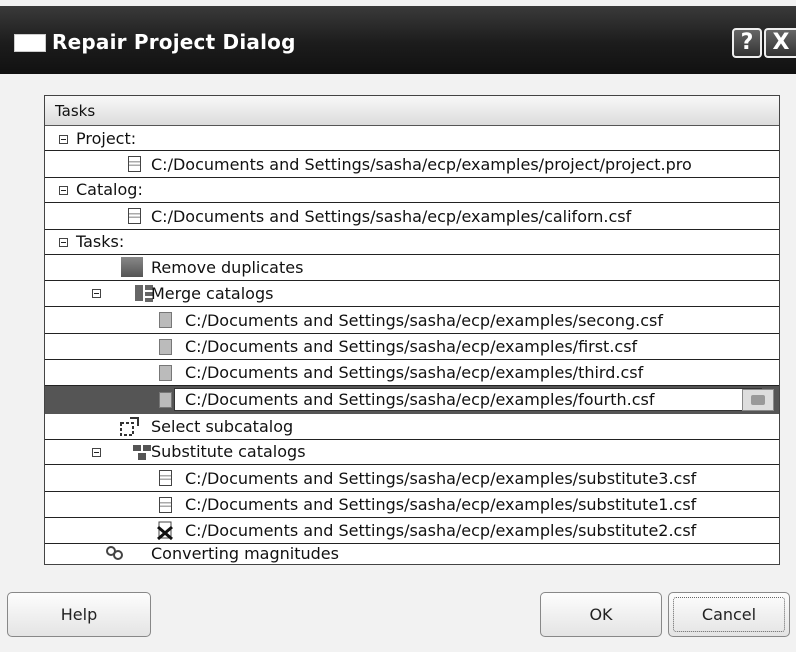 This screenshot has width=796, height=652. What do you see at coordinates (30, 43) in the screenshot?
I see `window-icon` at bounding box center [30, 43].